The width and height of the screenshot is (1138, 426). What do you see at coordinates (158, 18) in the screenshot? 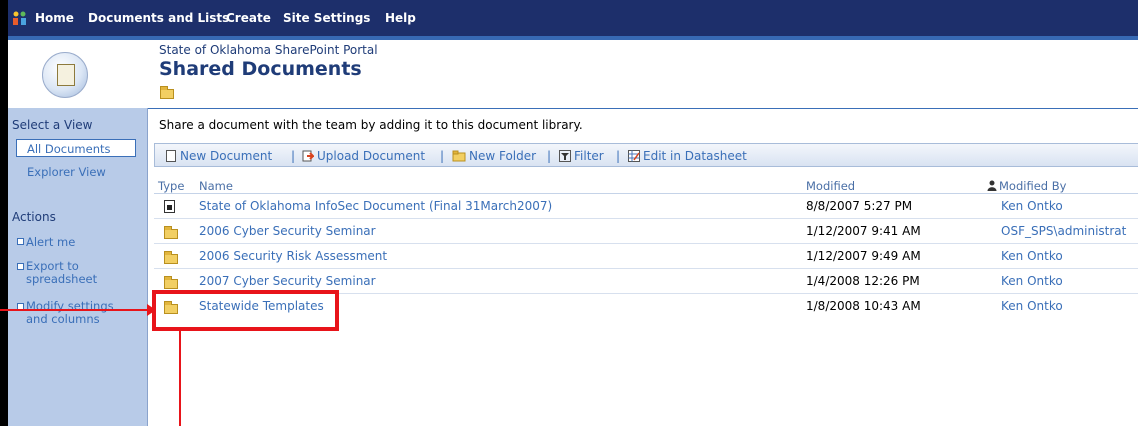
I see `nav-documents-and-lists-link: Documents and Lists` at bounding box center [158, 18].